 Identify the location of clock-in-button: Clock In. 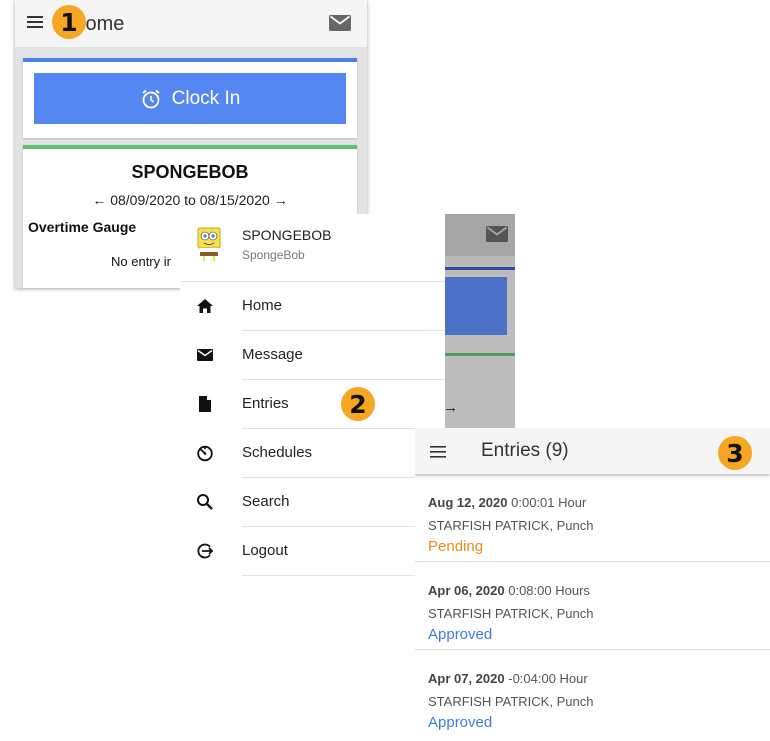
(190, 98).